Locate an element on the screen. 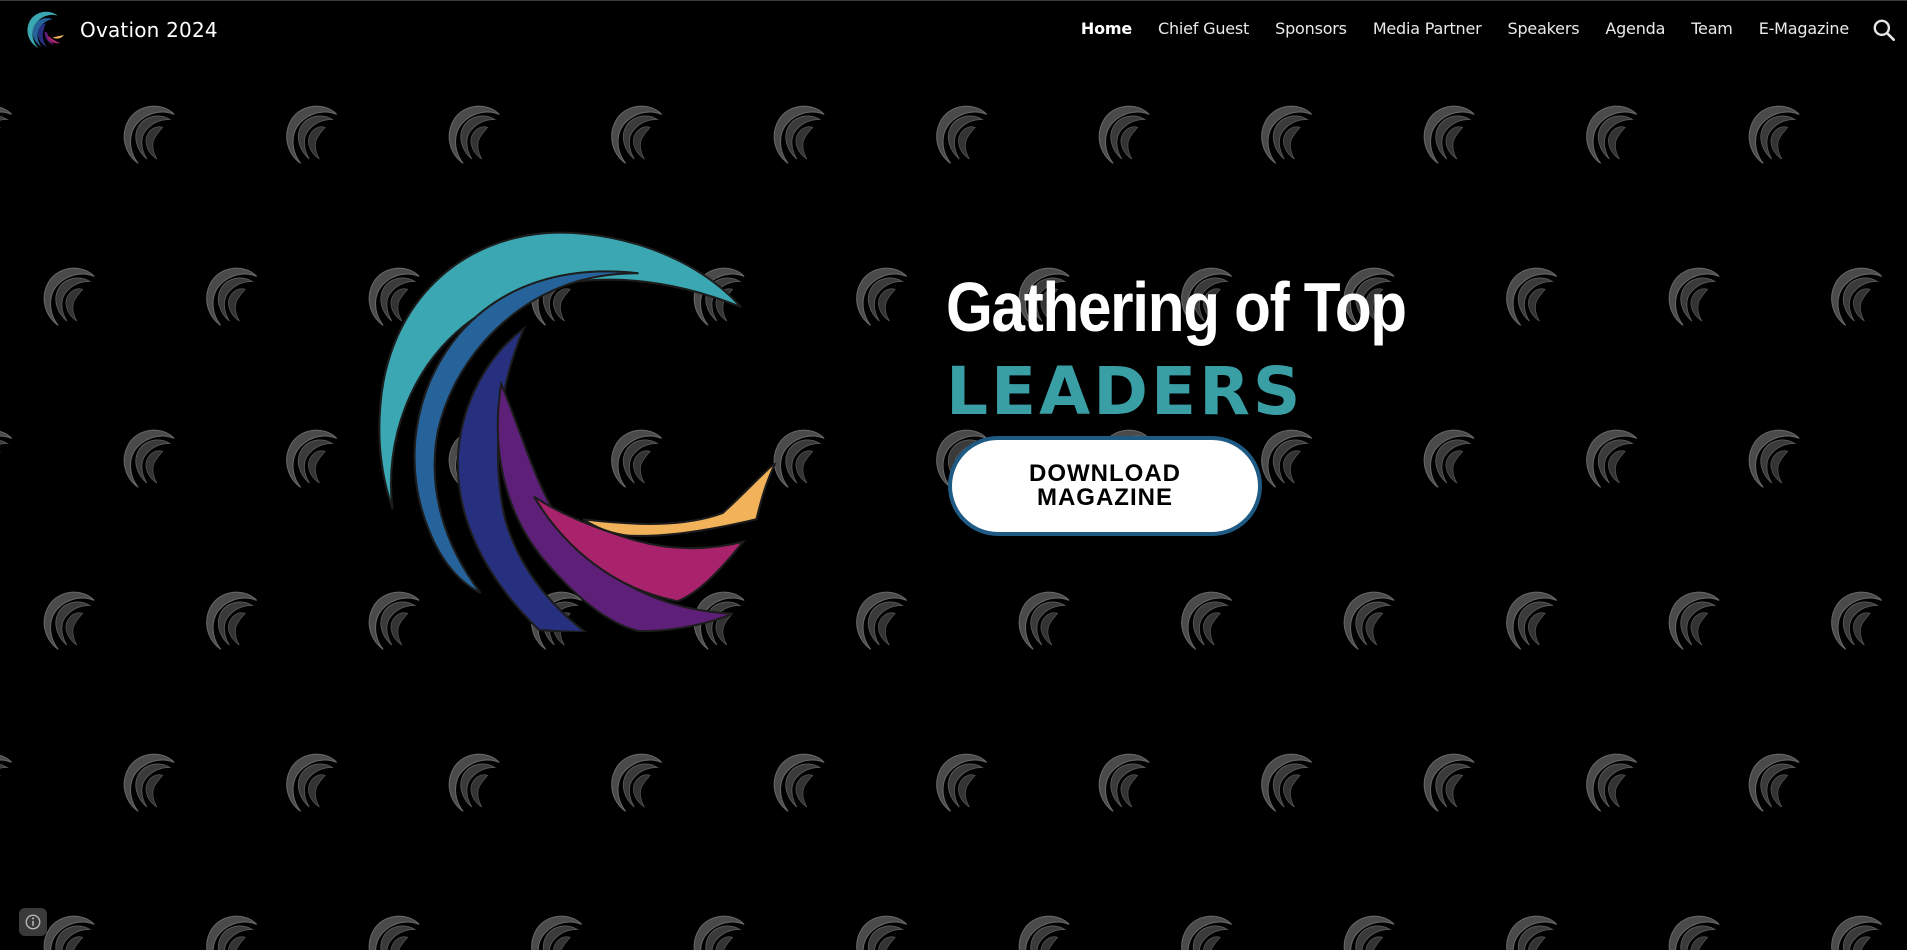 Image resolution: width=1907 pixels, height=950 pixels. nav-media-partner: Media Partner is located at coordinates (1427, 28).